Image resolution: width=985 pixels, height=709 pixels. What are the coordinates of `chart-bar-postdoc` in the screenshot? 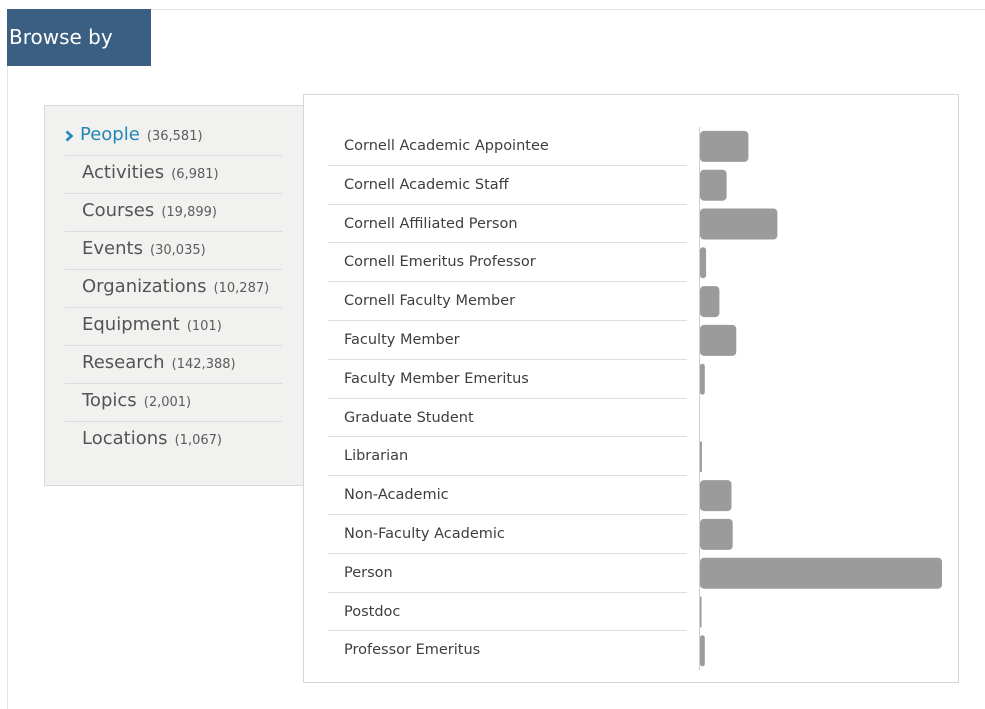 It's located at (701, 612).